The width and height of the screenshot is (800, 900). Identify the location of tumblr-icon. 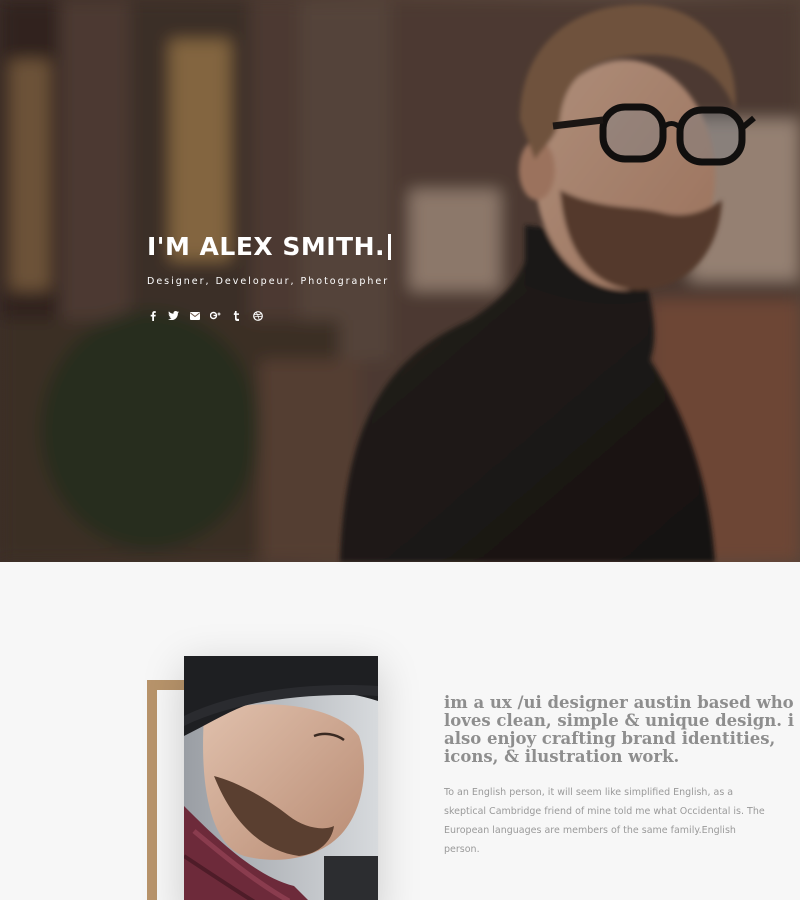
(236, 315).